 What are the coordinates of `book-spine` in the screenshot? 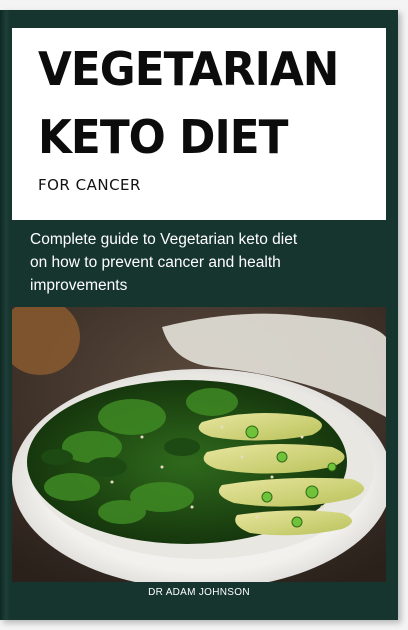 It's located at (5, 315).